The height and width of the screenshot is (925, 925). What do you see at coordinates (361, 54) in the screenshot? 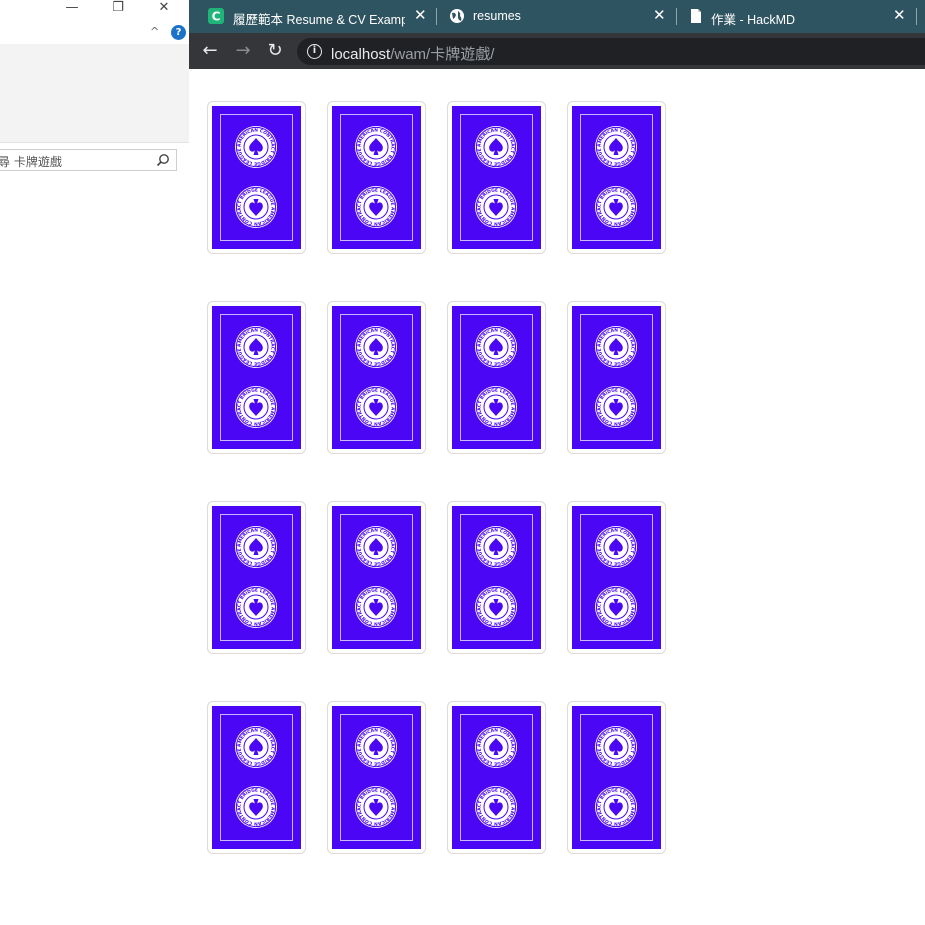
I see `url-host: localhost` at bounding box center [361, 54].